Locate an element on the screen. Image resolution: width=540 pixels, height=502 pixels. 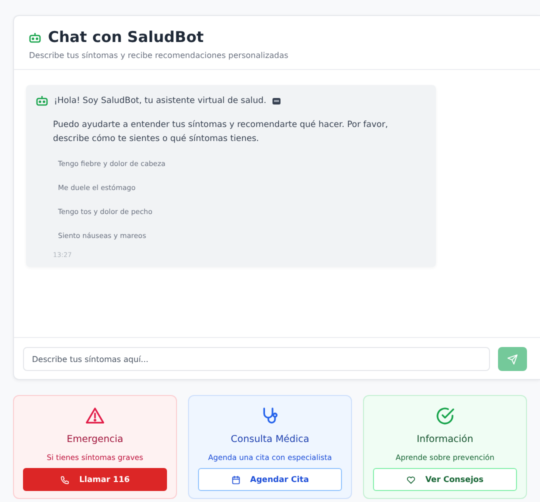
card-title: Información is located at coordinates (445, 439).